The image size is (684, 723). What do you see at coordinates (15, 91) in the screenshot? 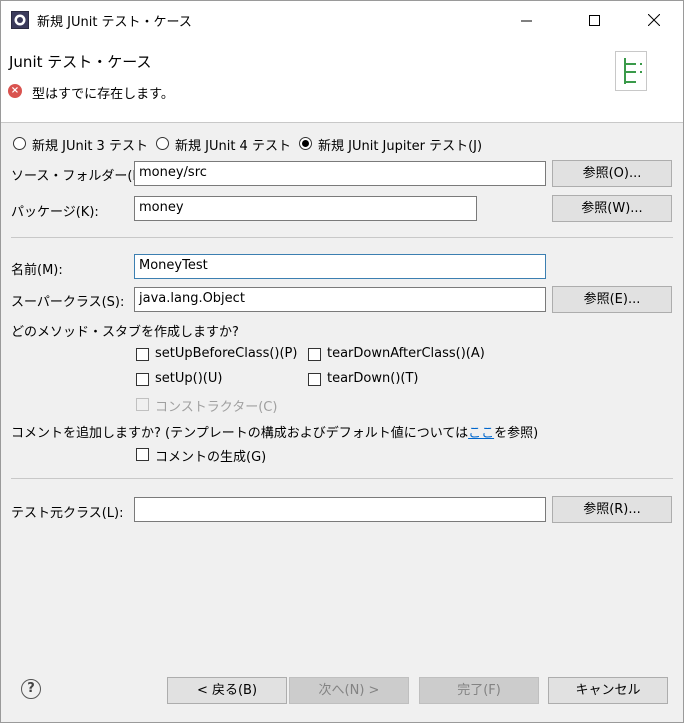
I see `error-icon: ×` at bounding box center [15, 91].